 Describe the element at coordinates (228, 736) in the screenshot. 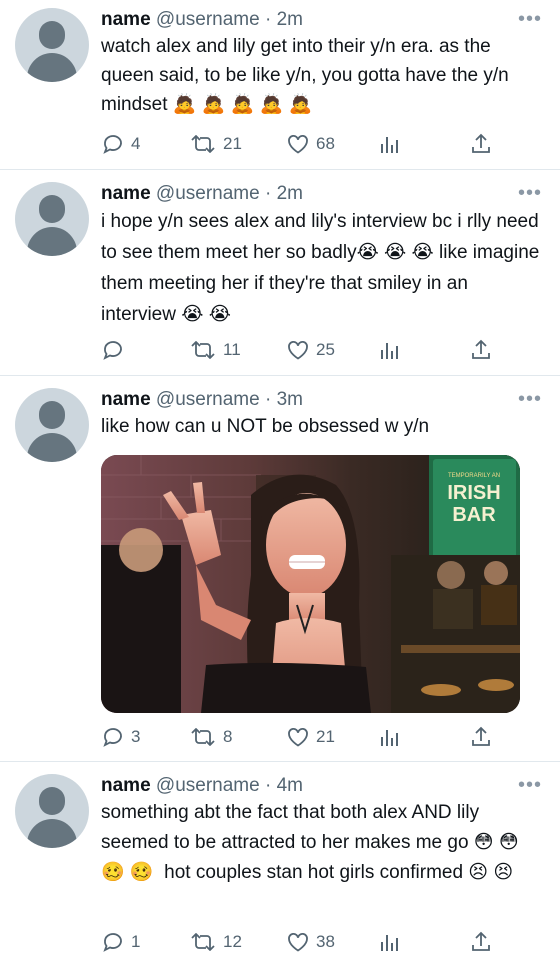

I see `retweet-count: 8` at that location.